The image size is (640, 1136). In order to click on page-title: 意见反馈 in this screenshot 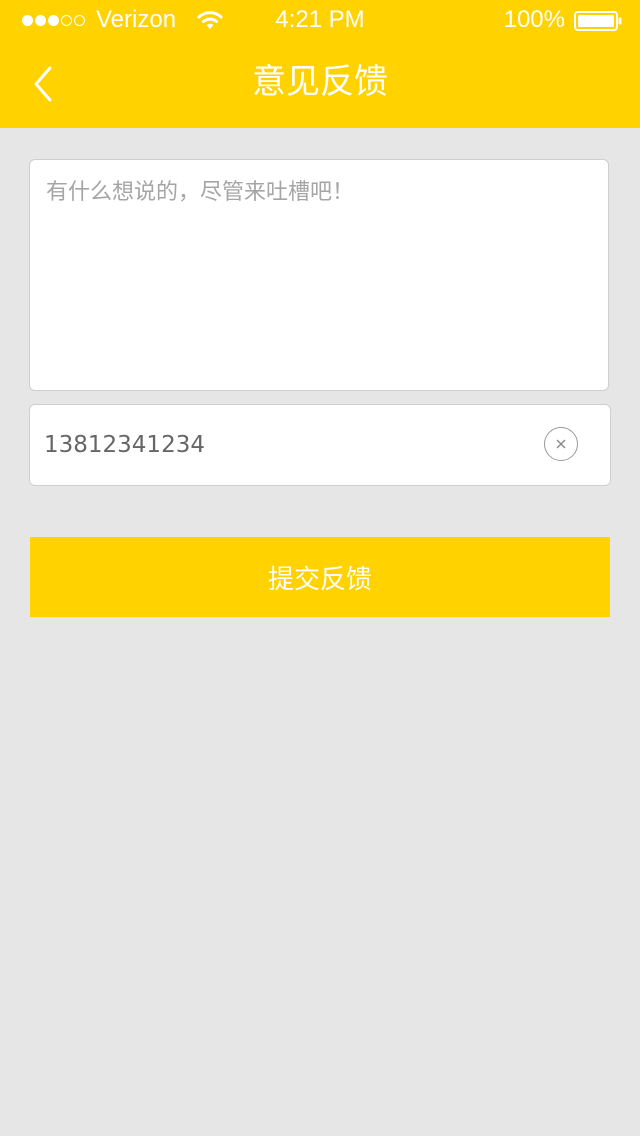, I will do `click(320, 82)`.